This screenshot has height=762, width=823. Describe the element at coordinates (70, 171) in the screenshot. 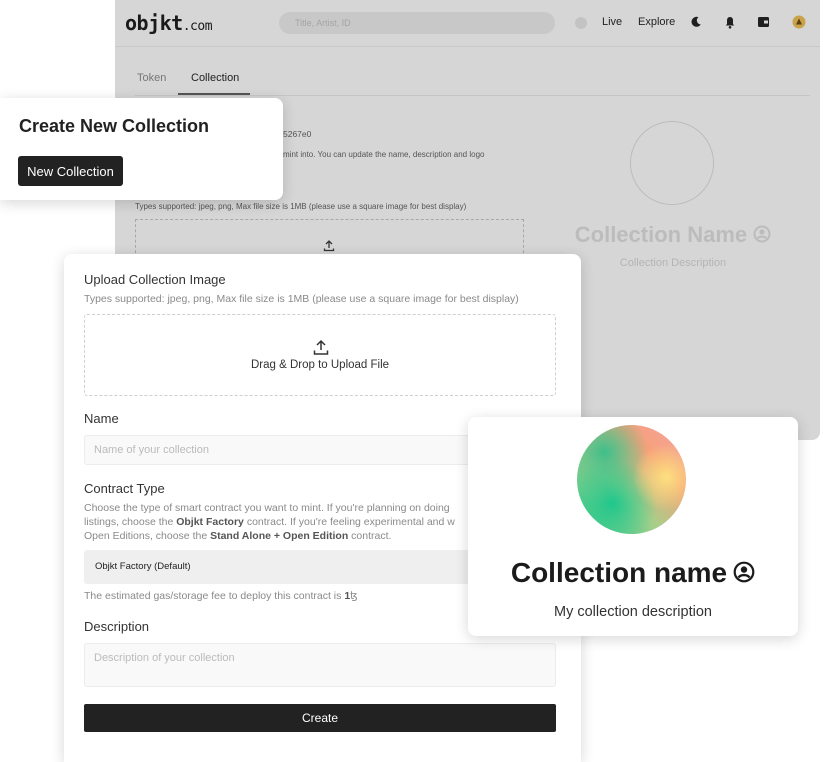

I see `new-collection-button: New Collection` at that location.